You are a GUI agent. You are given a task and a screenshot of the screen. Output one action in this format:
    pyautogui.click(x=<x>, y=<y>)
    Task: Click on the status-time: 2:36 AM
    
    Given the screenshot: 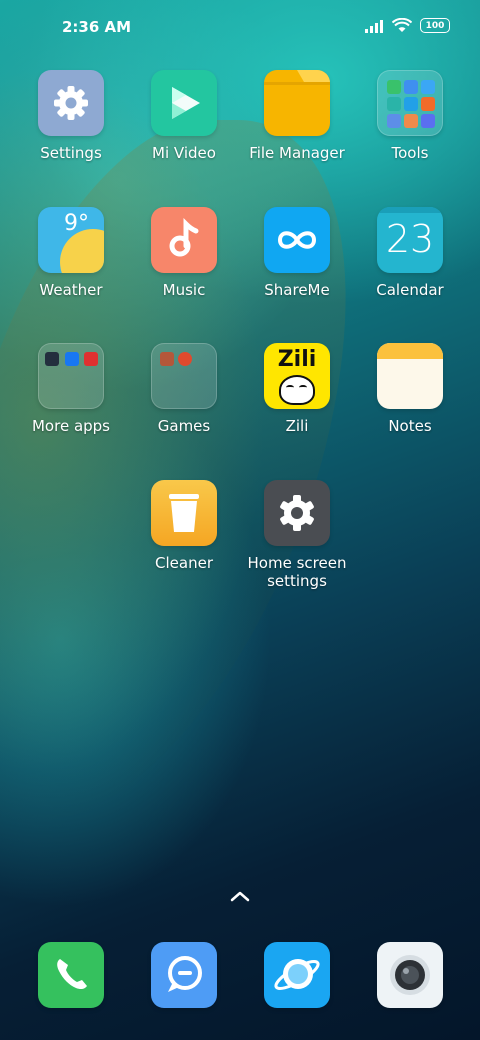 What is the action you would take?
    pyautogui.click(x=97, y=27)
    